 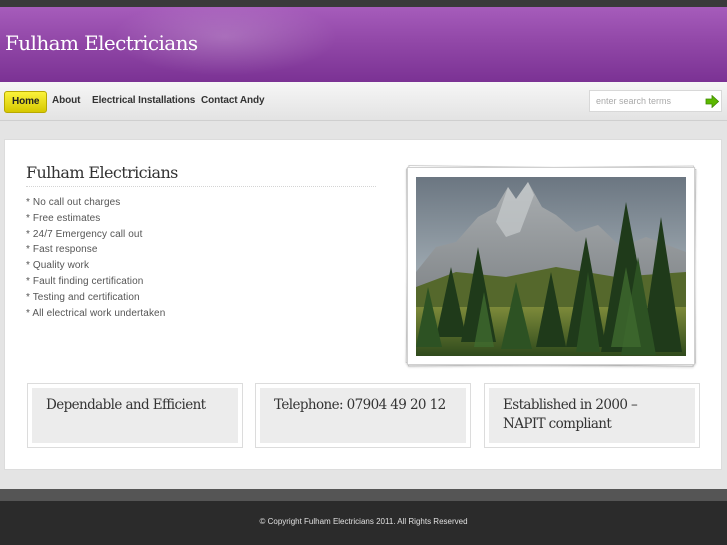 I want to click on nav-electrical-installations: Electrical Installations, so click(x=143, y=101).